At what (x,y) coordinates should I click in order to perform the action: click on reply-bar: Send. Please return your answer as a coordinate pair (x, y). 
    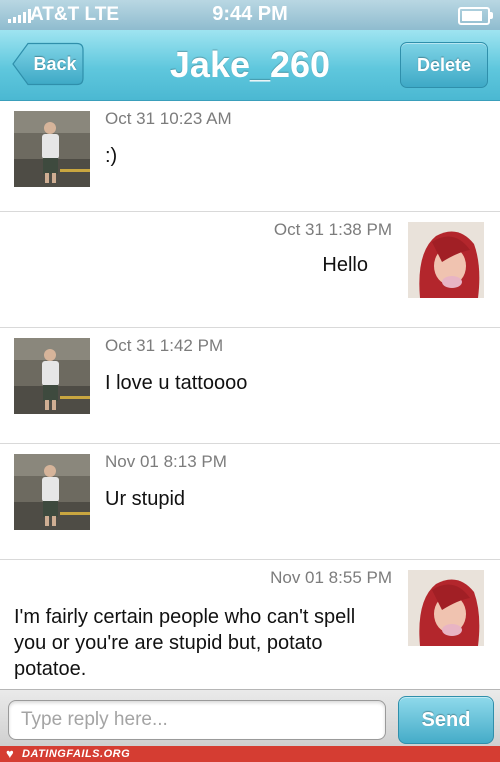
    Looking at the image, I should click on (250, 718).